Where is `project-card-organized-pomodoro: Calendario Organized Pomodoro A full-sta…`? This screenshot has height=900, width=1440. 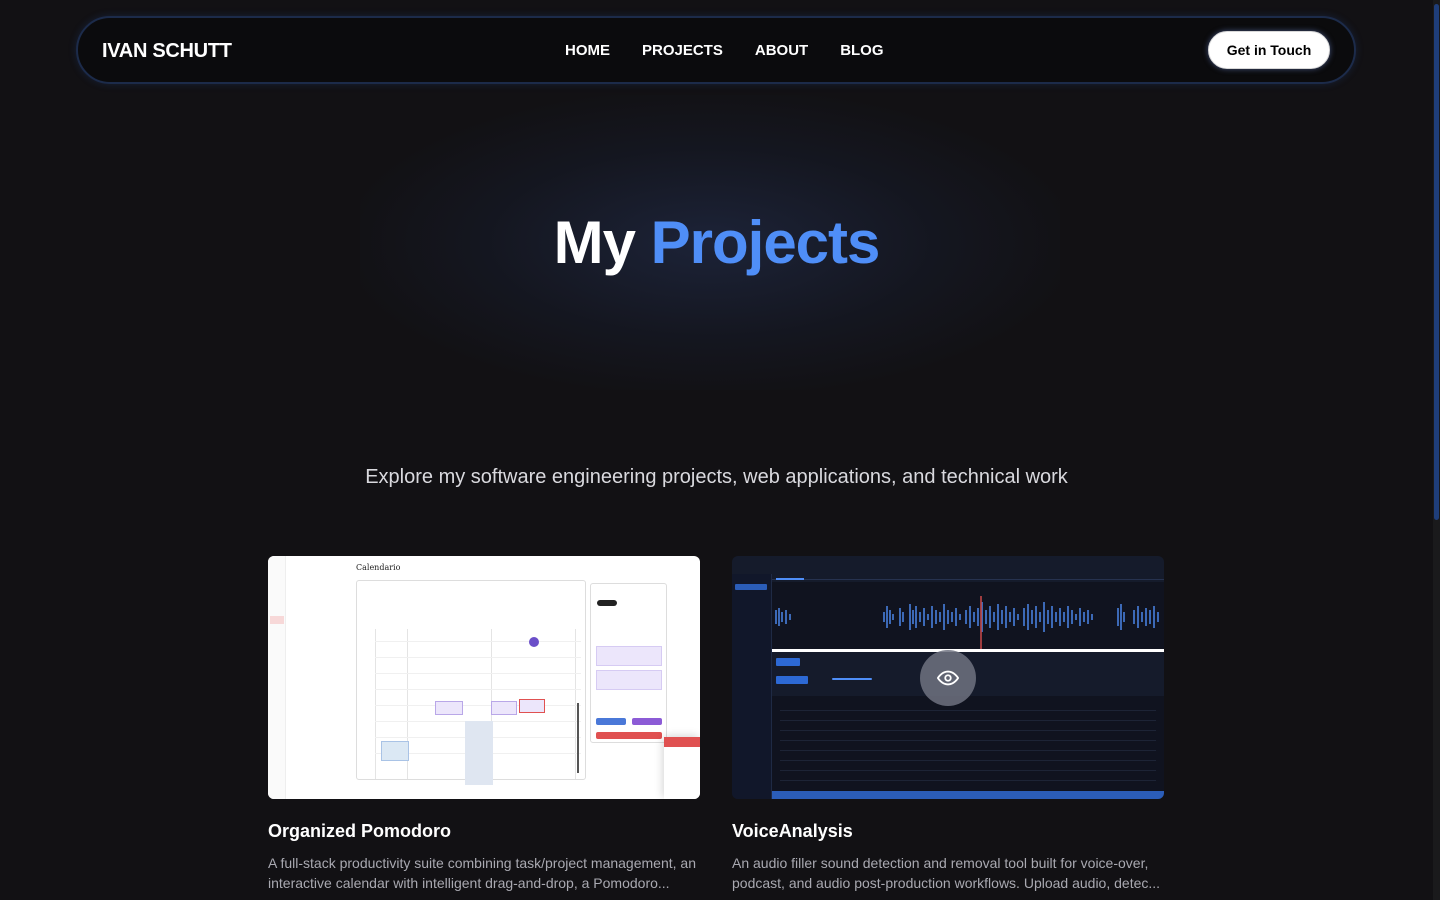
project-card-organized-pomodoro: Calendario Organized Pomodoro A full-sta… is located at coordinates (484, 724).